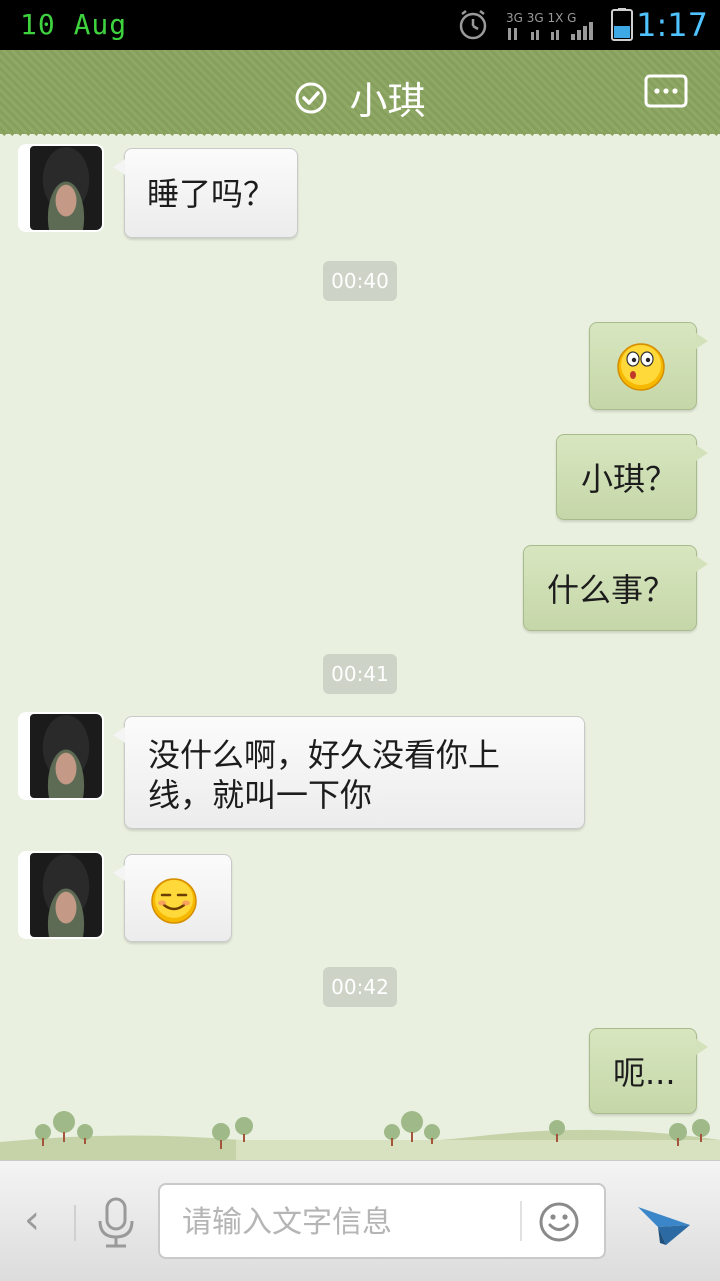  I want to click on page-title: 小琪, so click(387, 101).